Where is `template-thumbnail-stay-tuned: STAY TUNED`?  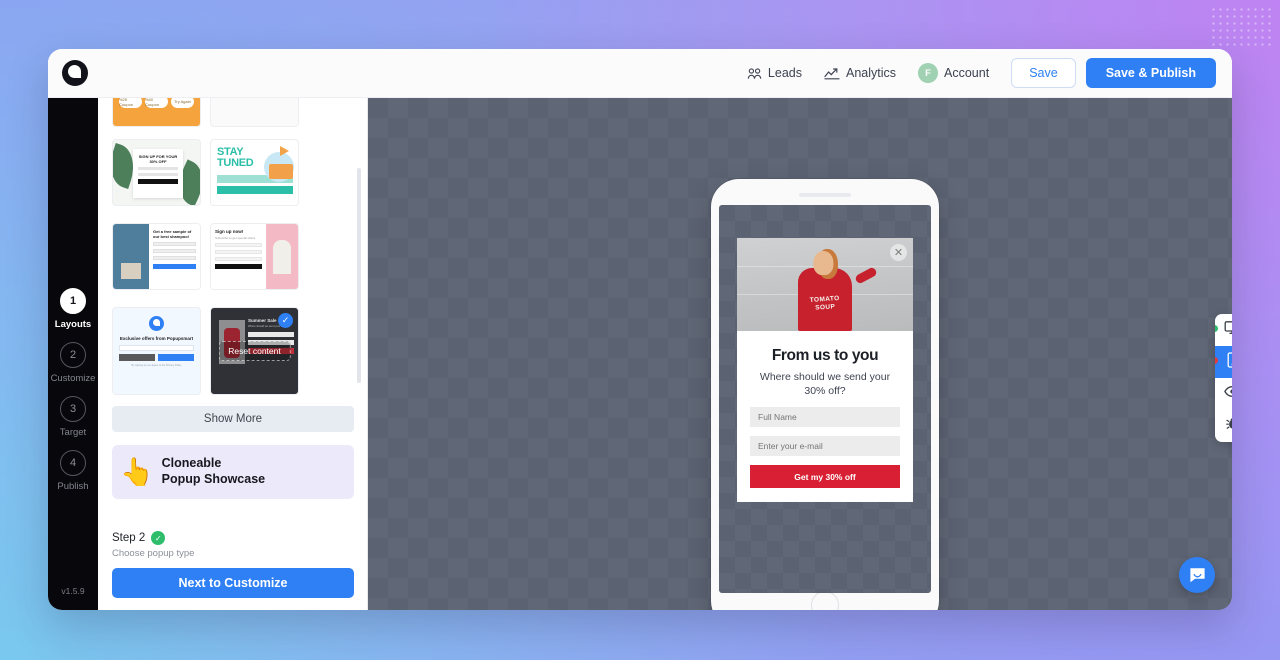
template-thumbnail-stay-tuned: STAY TUNED is located at coordinates (254, 172).